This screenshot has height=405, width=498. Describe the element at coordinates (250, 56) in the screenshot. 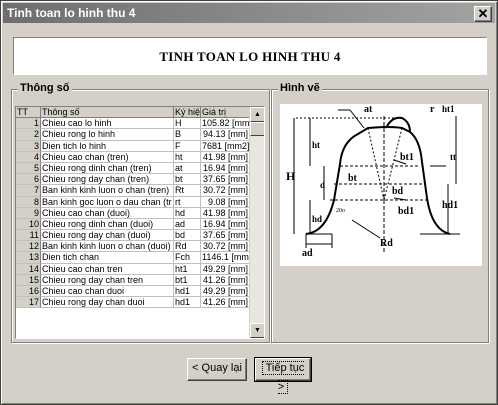

I see `header-panel: TINH TOAN LO HINH THU 4` at that location.